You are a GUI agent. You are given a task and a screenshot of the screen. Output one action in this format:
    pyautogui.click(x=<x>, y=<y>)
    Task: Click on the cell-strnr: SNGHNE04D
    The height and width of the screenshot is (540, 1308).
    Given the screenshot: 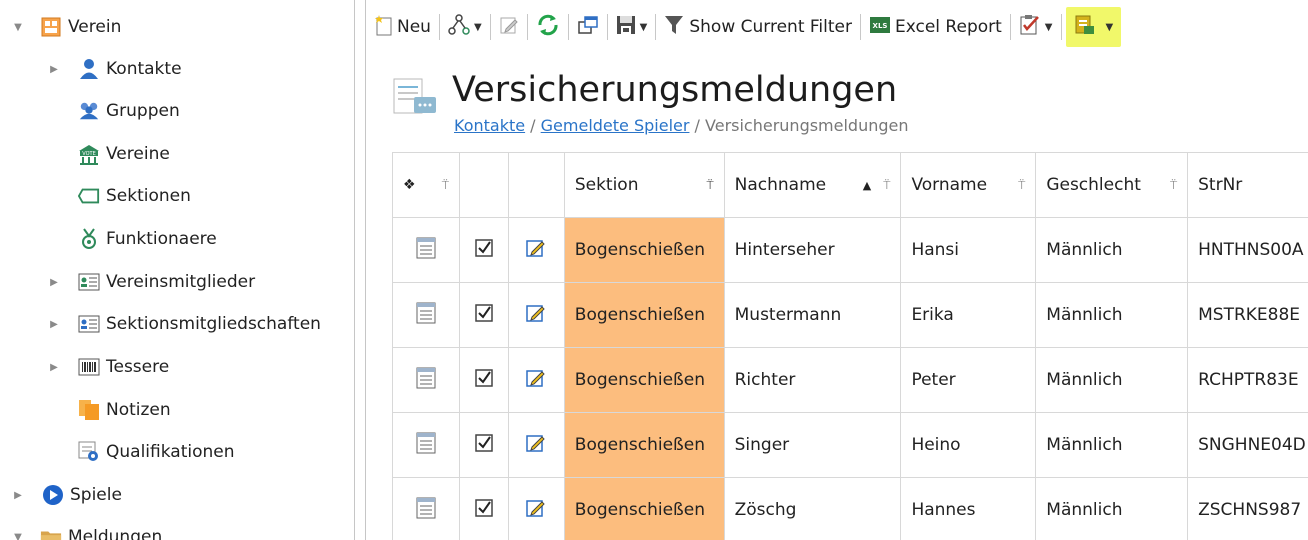 What is the action you would take?
    pyautogui.click(x=1248, y=445)
    